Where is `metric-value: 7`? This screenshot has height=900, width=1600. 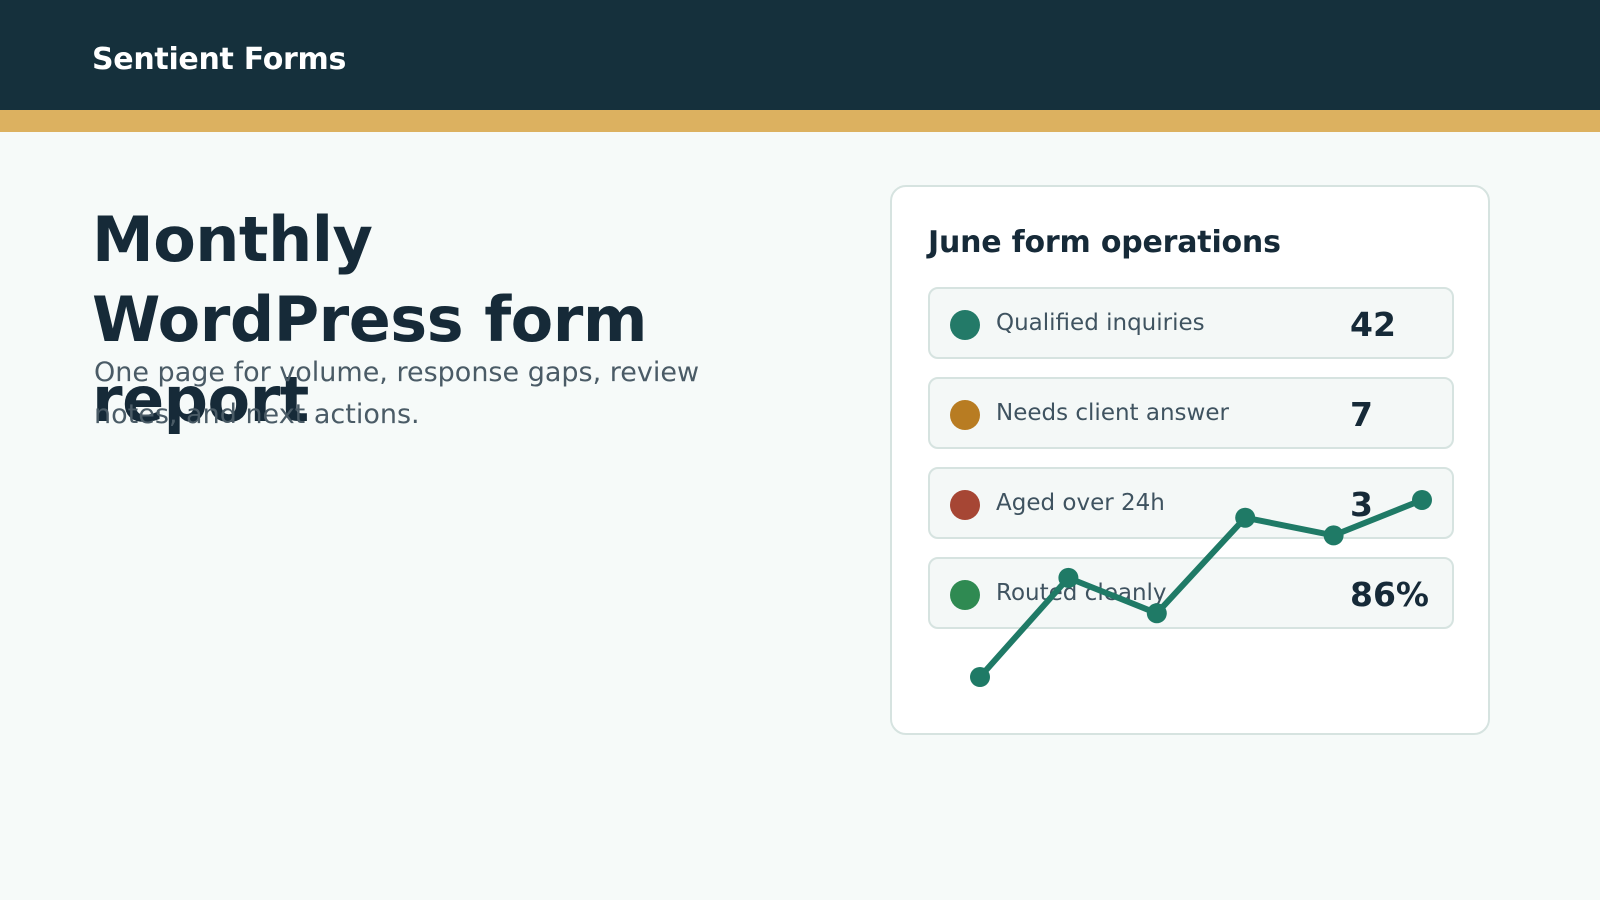 metric-value: 7 is located at coordinates (1361, 414).